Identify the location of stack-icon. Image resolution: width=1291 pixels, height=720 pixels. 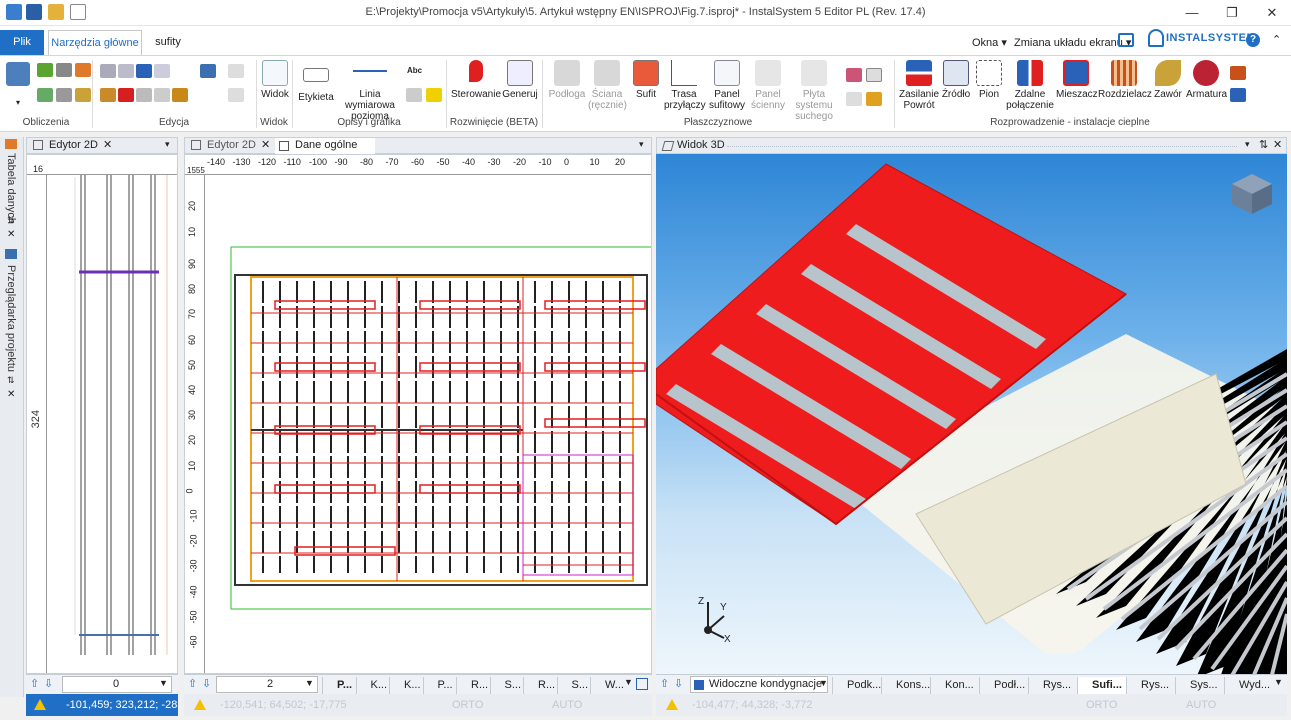
(874, 99).